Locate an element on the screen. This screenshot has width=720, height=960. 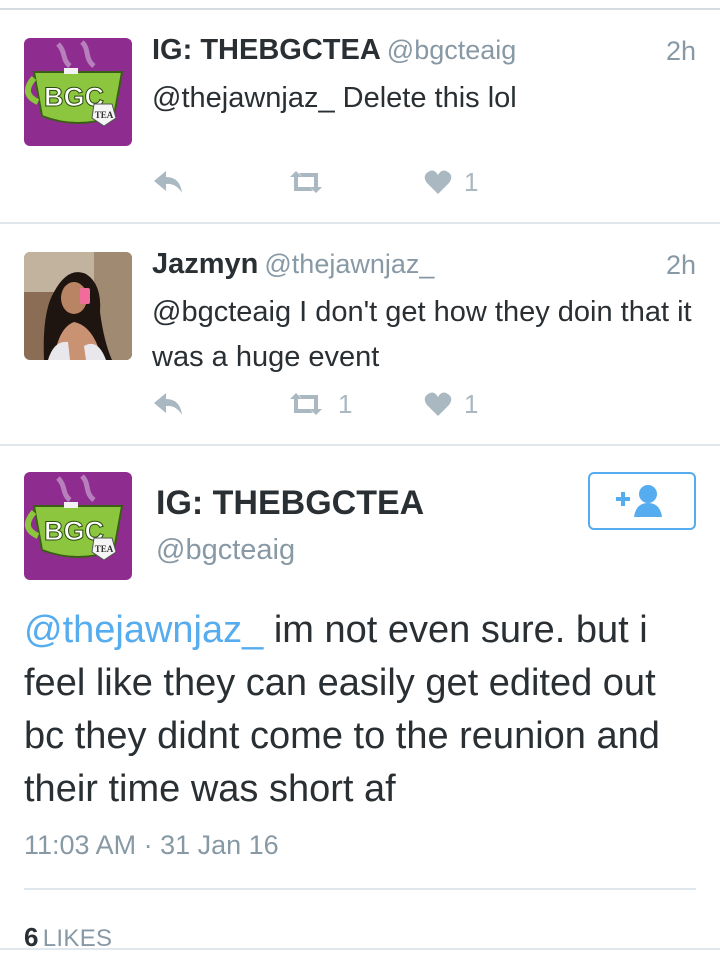
mention-link: @thejawnjaz_ is located at coordinates (143, 630).